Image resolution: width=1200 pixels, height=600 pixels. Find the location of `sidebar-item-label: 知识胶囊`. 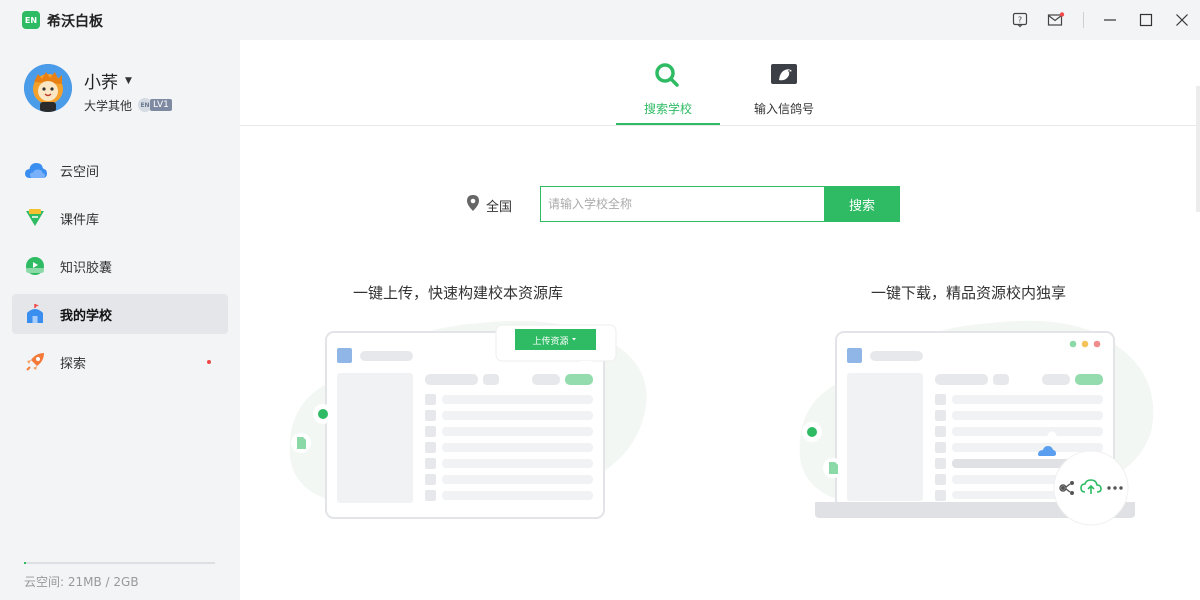

sidebar-item-label: 知识胶囊 is located at coordinates (86, 268).